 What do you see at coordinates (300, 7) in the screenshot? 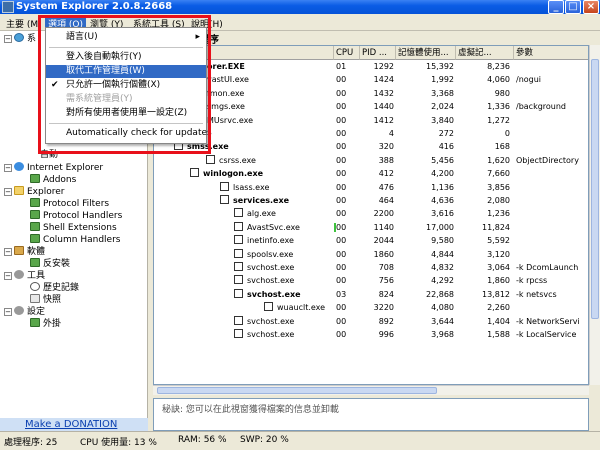
I see `title-bar: System Explorer 2.0.8.2668 _ □ ×` at bounding box center [300, 7].